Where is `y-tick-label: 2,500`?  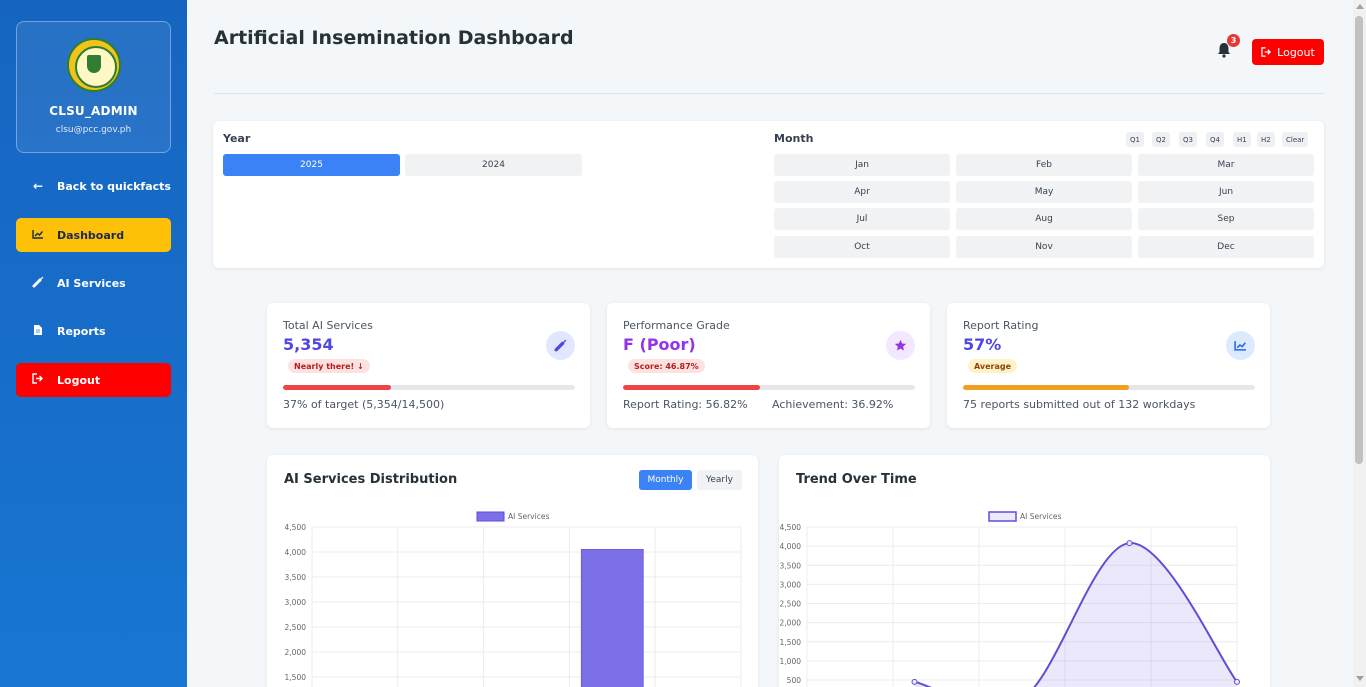 y-tick-label: 2,500 is located at coordinates (791, 604).